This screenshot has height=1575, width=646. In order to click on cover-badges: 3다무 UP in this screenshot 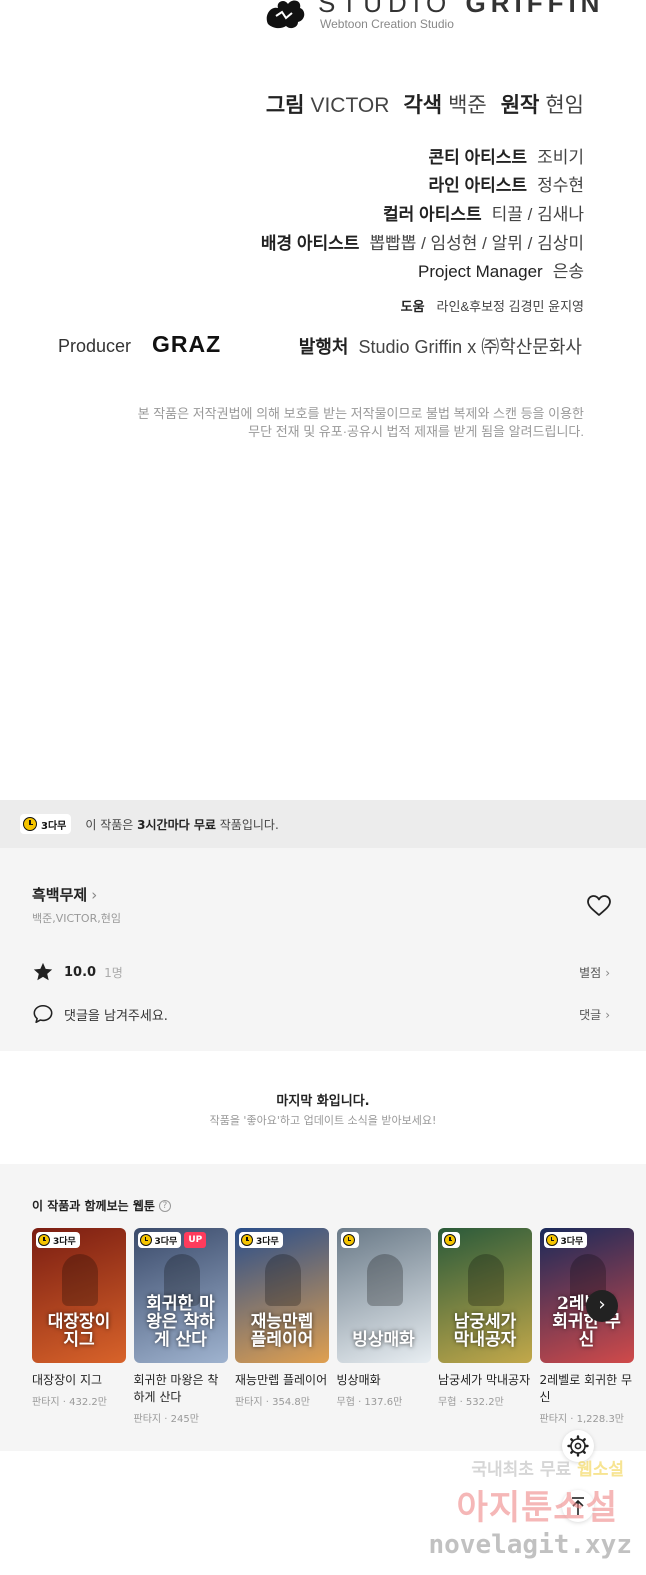, I will do `click(172, 1240)`.